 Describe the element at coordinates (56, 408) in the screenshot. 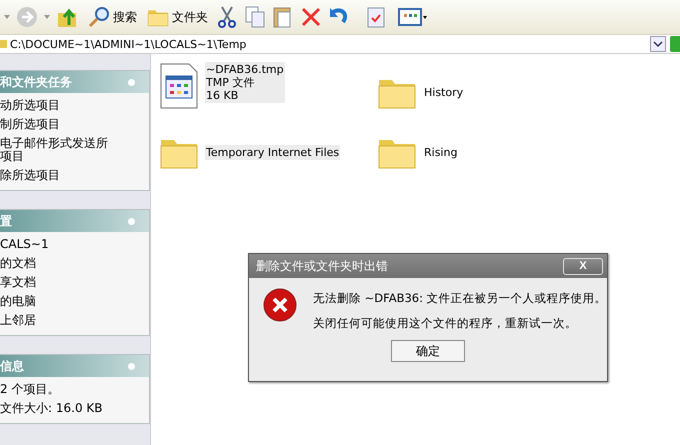

I see `panel-item: 文件大小: 16.0 KB` at that location.